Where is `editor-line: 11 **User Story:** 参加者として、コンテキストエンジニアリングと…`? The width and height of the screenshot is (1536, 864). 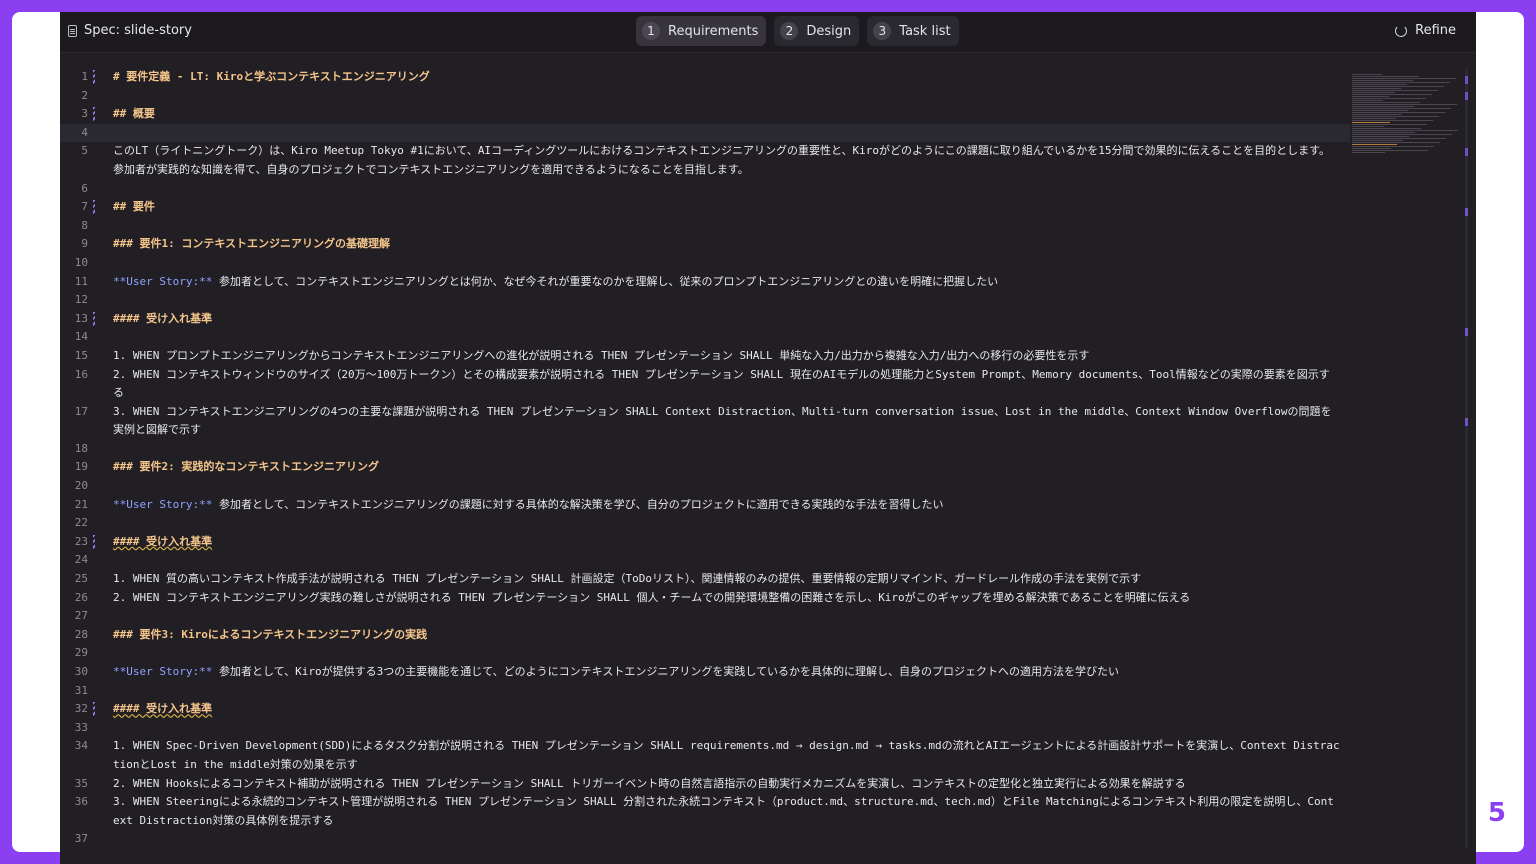
editor-line: 11 **User Story:** 参加者として、コンテキストエンジニアリングと… is located at coordinates (705, 282).